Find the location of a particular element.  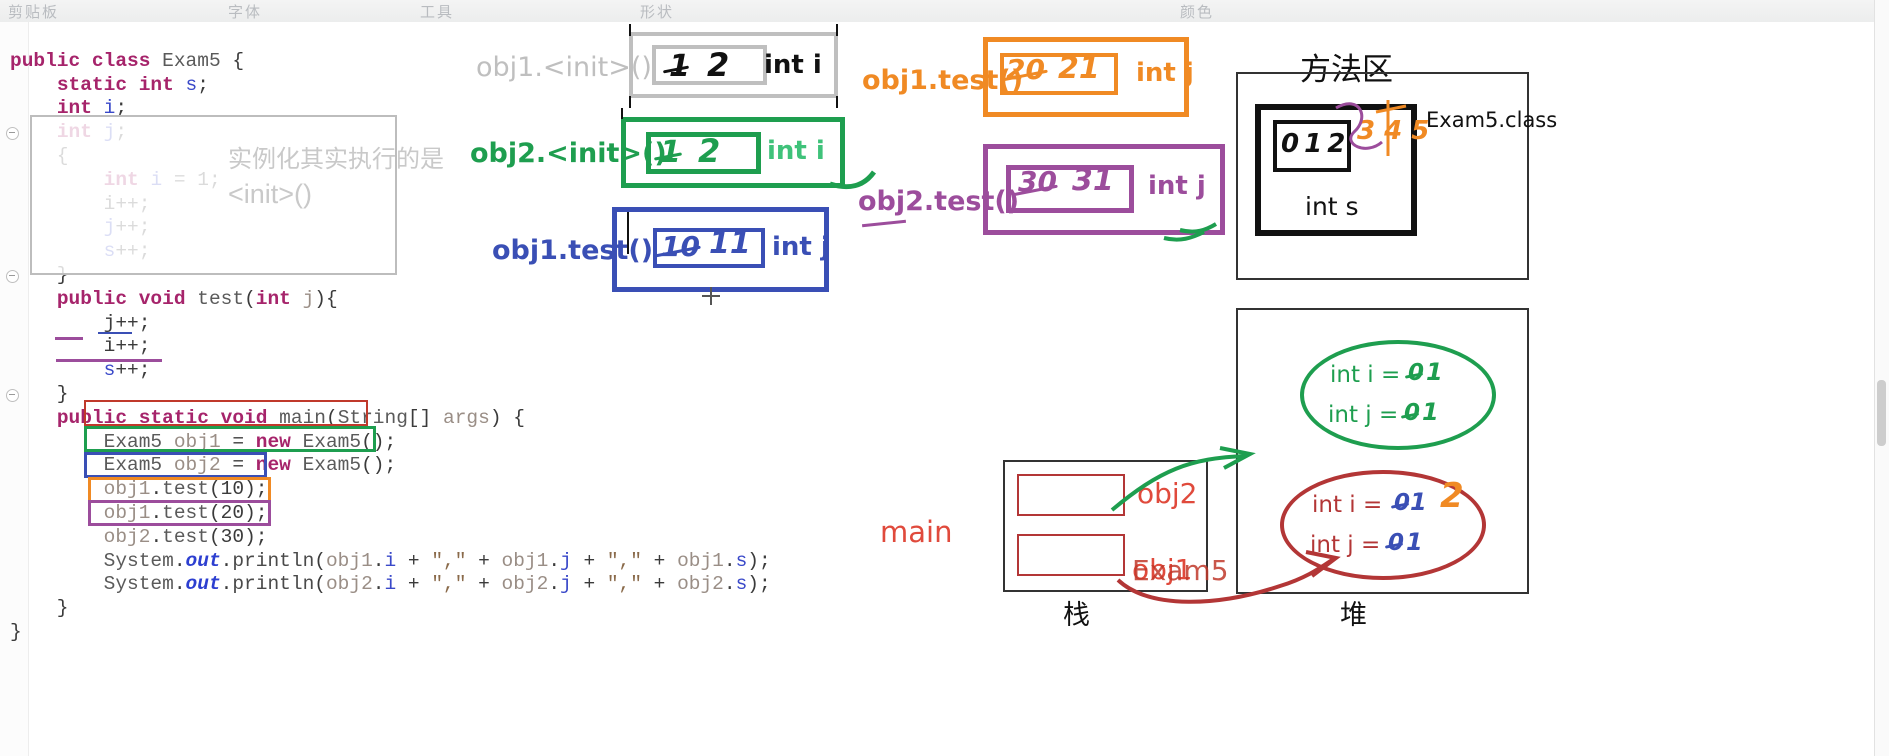

underline-i-inc is located at coordinates (115, 333).